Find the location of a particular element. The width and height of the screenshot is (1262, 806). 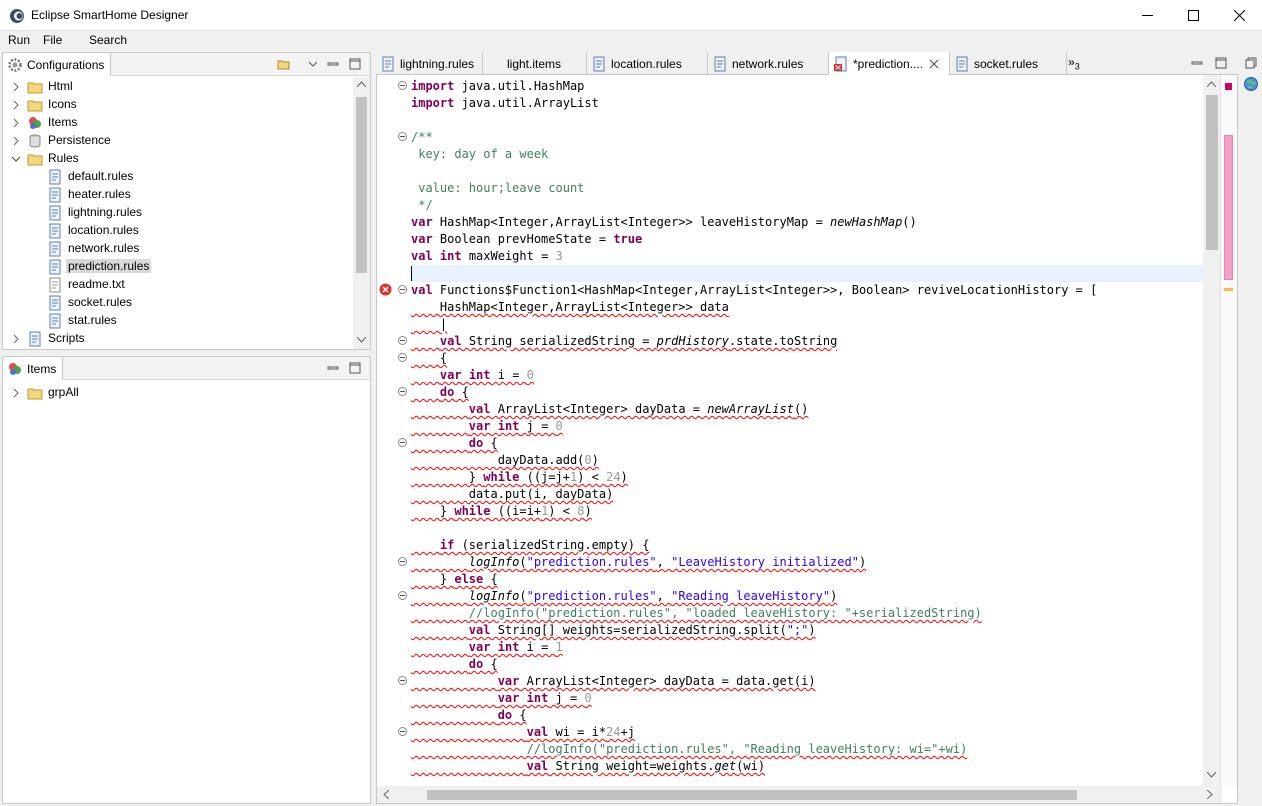

editor-vertical-scrollbar is located at coordinates (1211, 430).